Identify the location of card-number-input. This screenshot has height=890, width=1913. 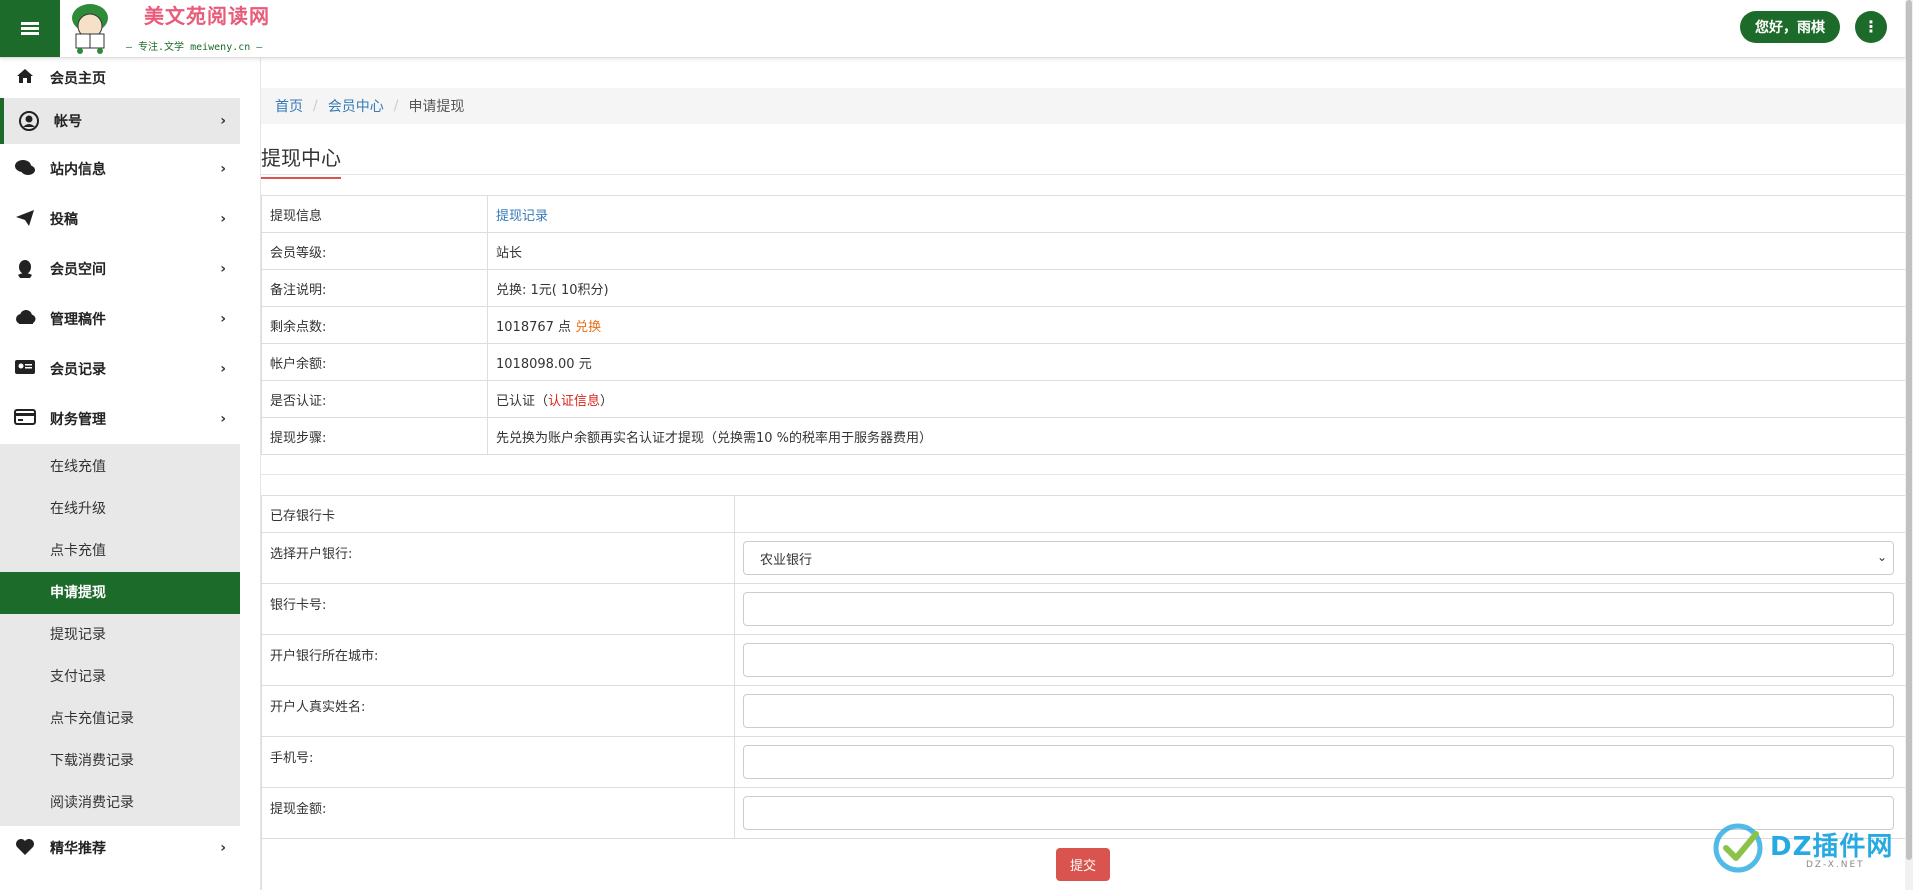
(1318, 609).